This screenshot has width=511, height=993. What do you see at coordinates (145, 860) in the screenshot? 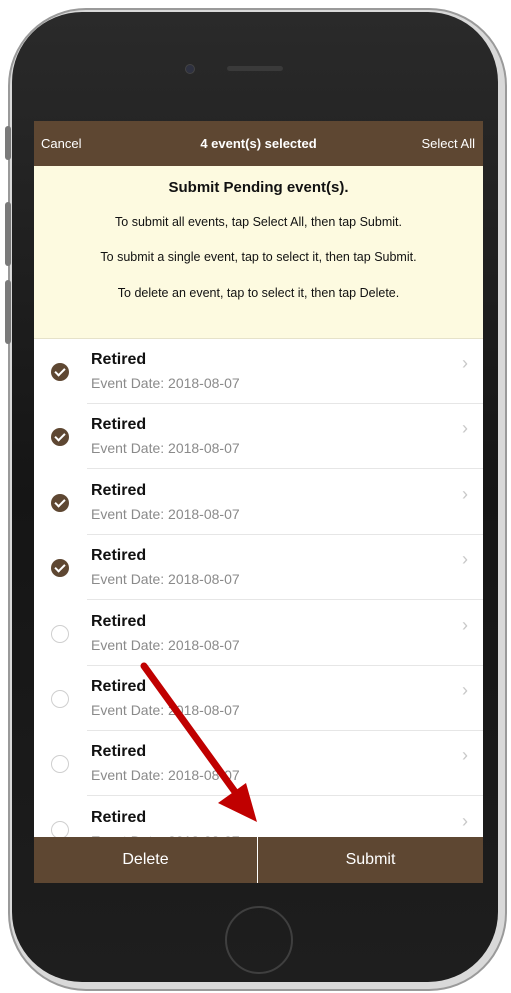
I see `delete-button: Delete` at bounding box center [145, 860].